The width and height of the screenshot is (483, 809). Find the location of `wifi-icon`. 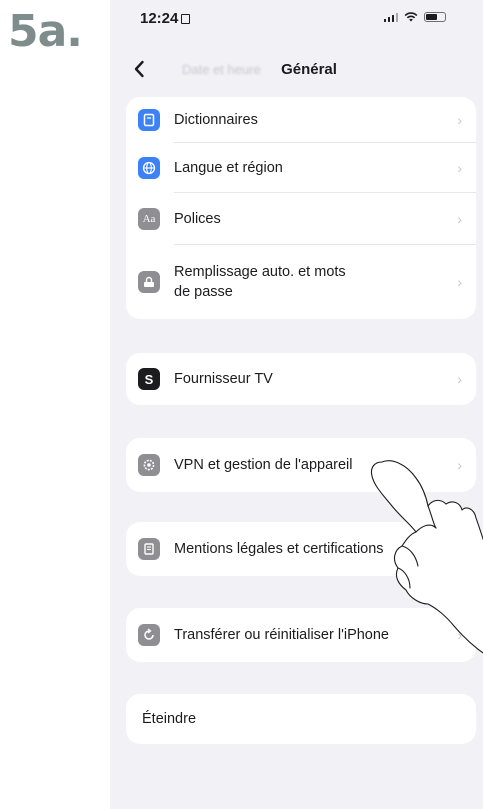

wifi-icon is located at coordinates (411, 17).